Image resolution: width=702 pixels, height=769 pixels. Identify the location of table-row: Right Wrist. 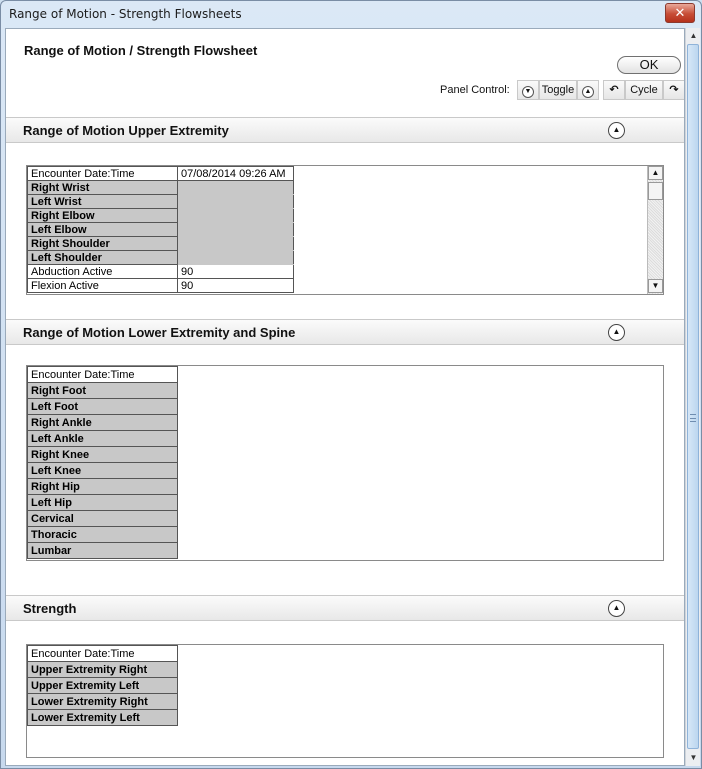
(160, 187).